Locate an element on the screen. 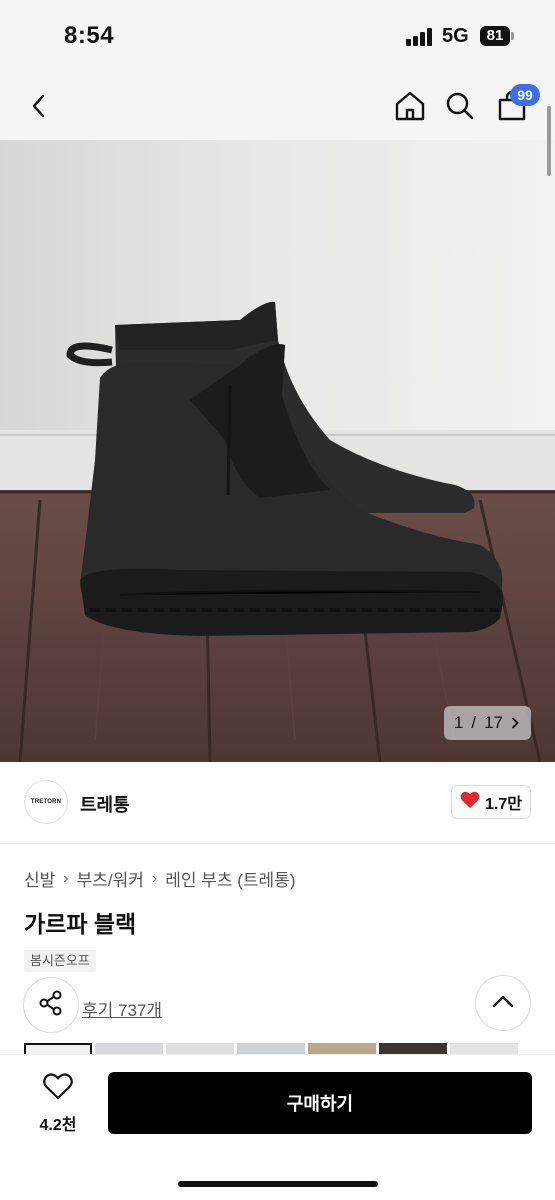 Image resolution: width=555 pixels, height=1200 pixels. thumbnail-strip is located at coordinates (289, 1049).